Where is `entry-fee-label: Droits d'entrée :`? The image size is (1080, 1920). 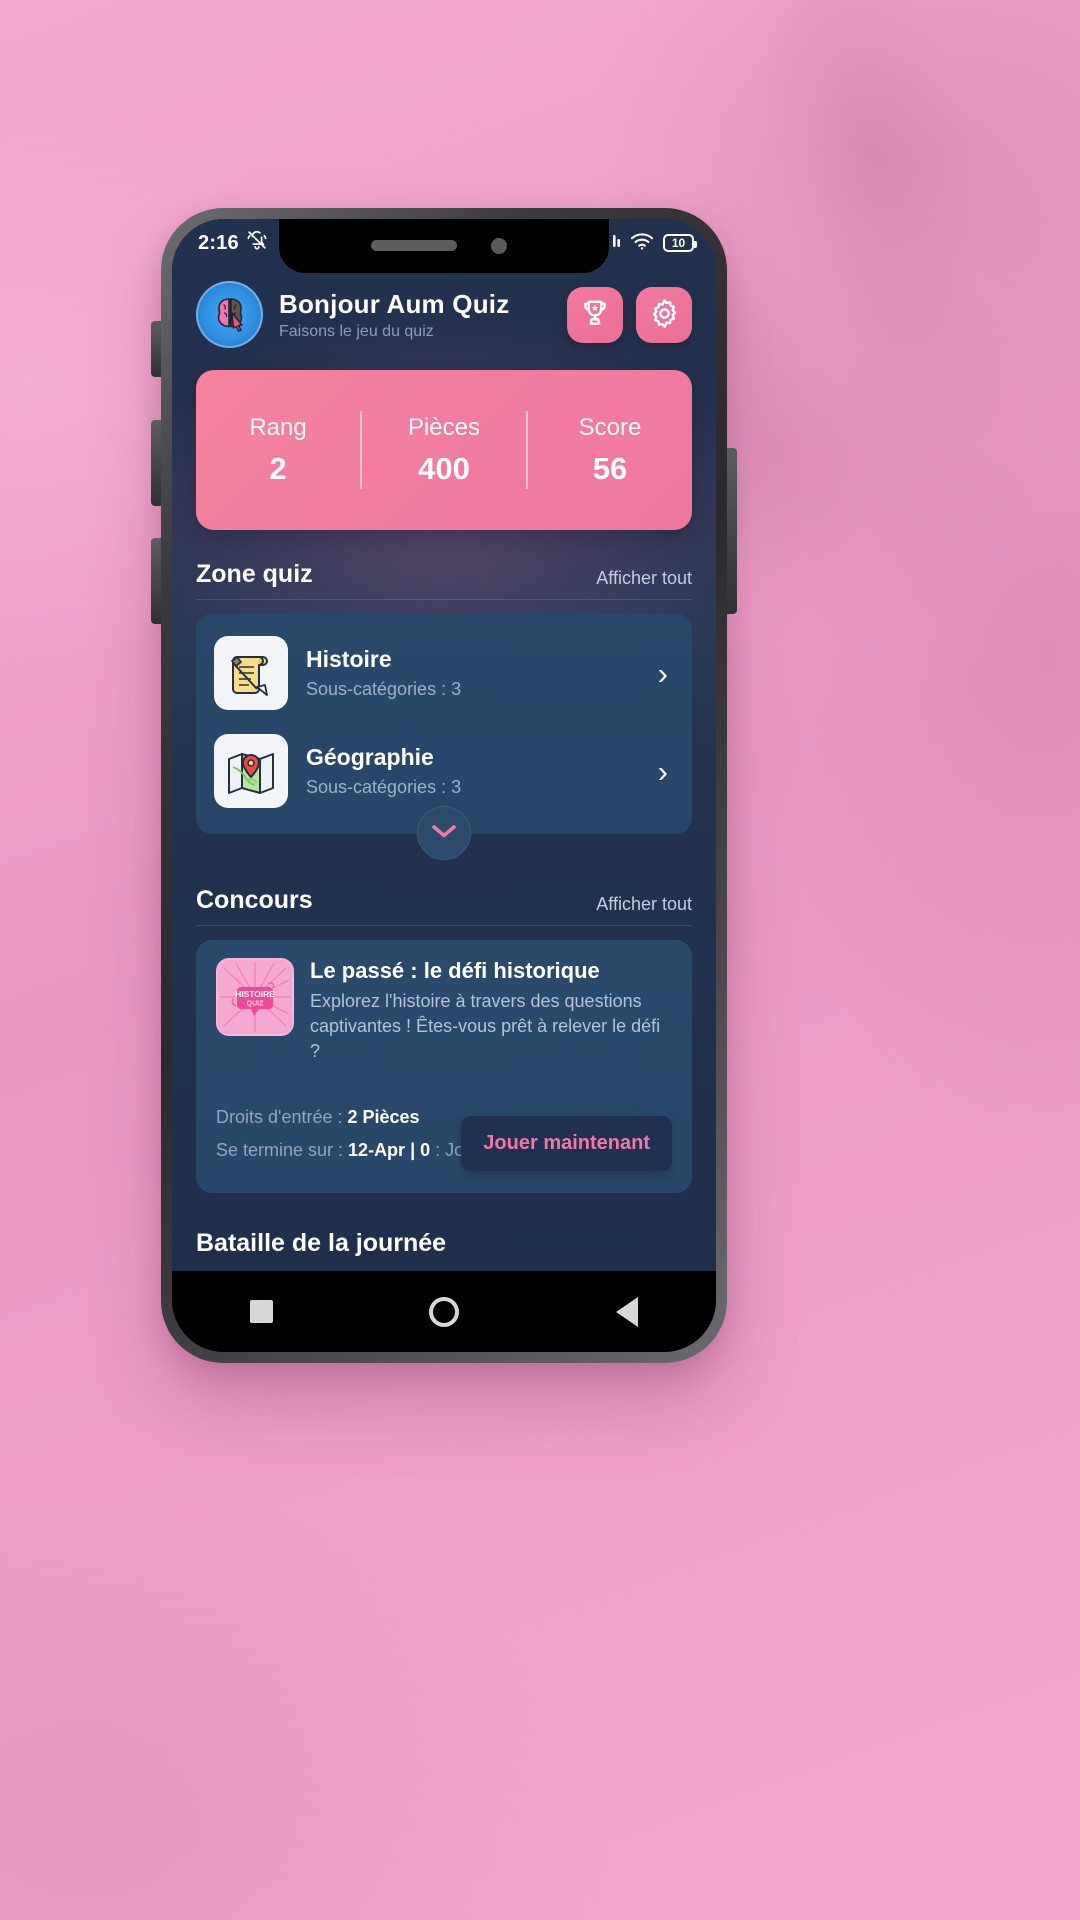
entry-fee-label: Droits d'entrée : is located at coordinates (282, 1117).